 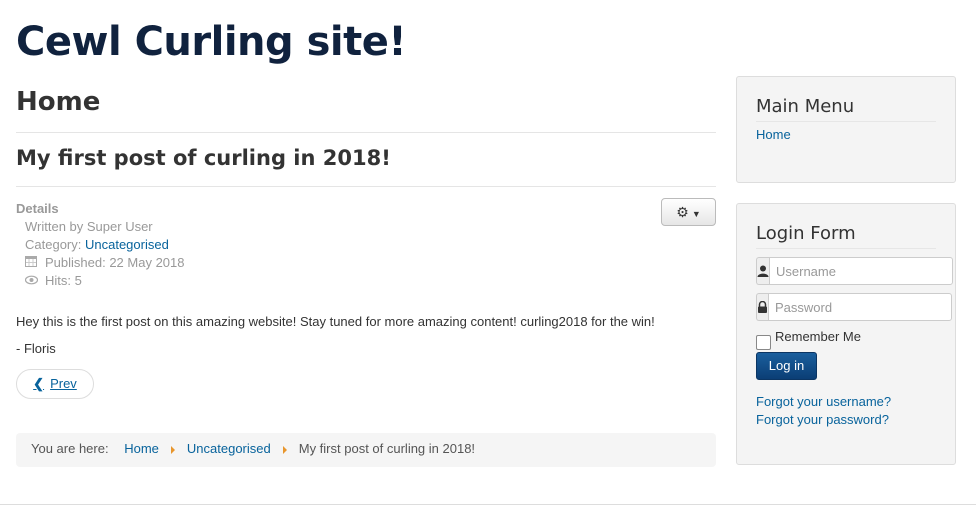 I want to click on forgot-password-link: Forgot your password?, so click(x=846, y=420).